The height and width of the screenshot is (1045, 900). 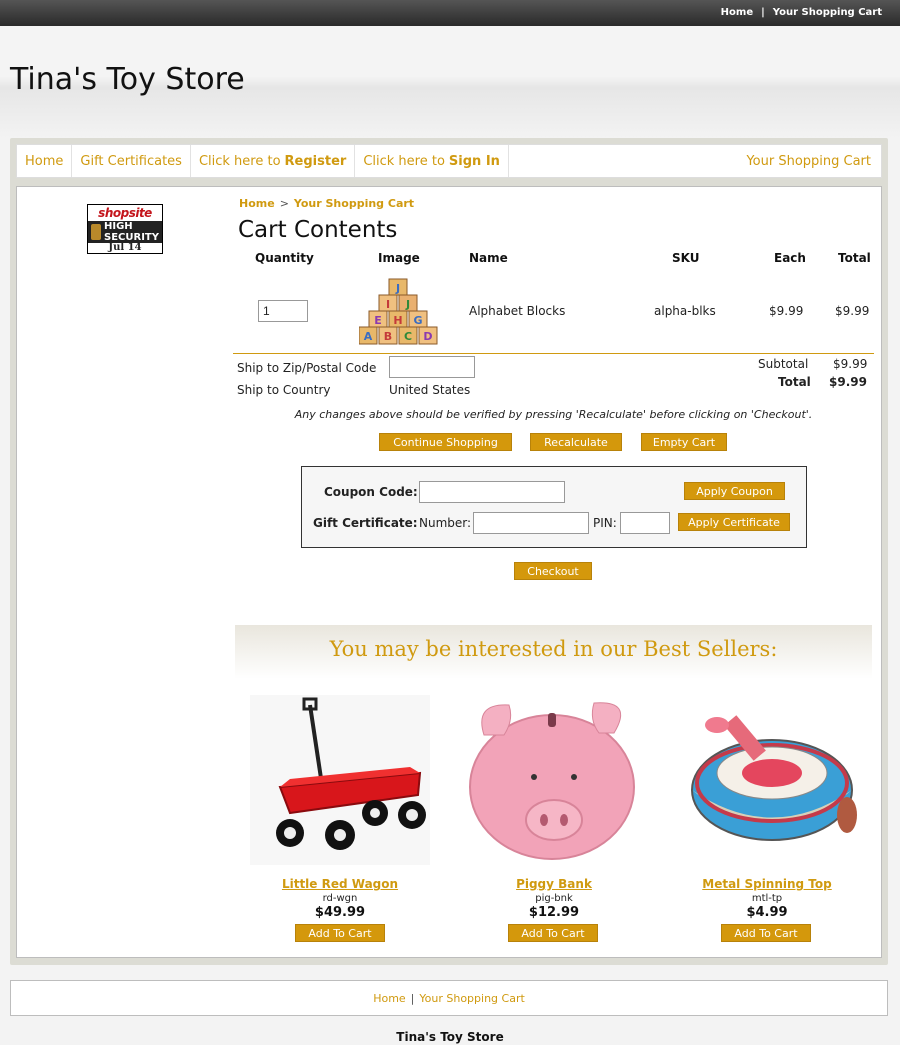 I want to click on footer-cart-link: Your Shopping Cart, so click(x=471, y=998).